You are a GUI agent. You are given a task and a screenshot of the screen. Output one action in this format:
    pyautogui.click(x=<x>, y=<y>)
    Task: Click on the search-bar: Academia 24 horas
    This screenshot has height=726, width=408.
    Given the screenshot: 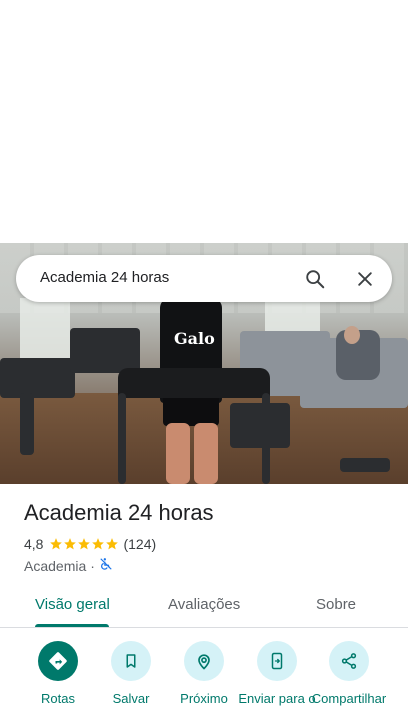 What is the action you would take?
    pyautogui.click(x=204, y=278)
    